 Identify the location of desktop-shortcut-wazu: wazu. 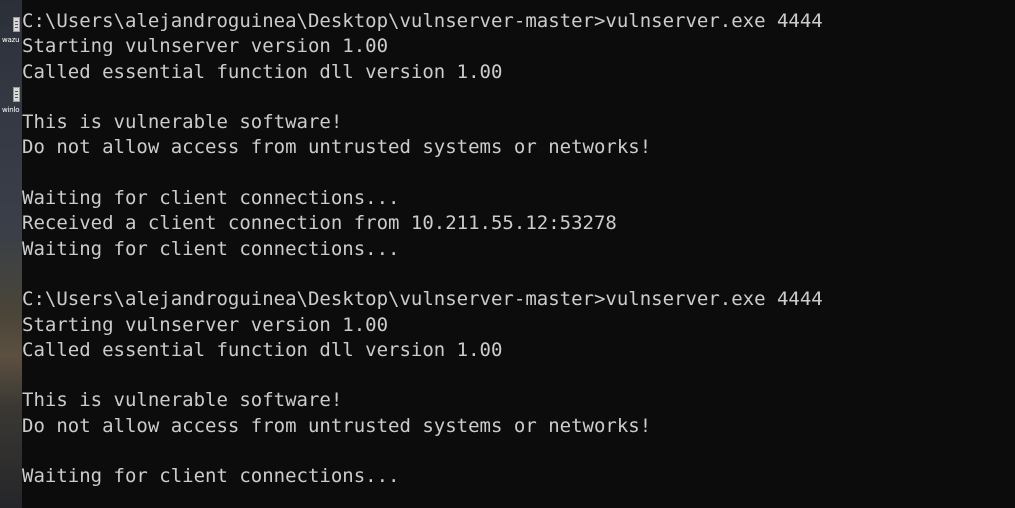
(11, 37).